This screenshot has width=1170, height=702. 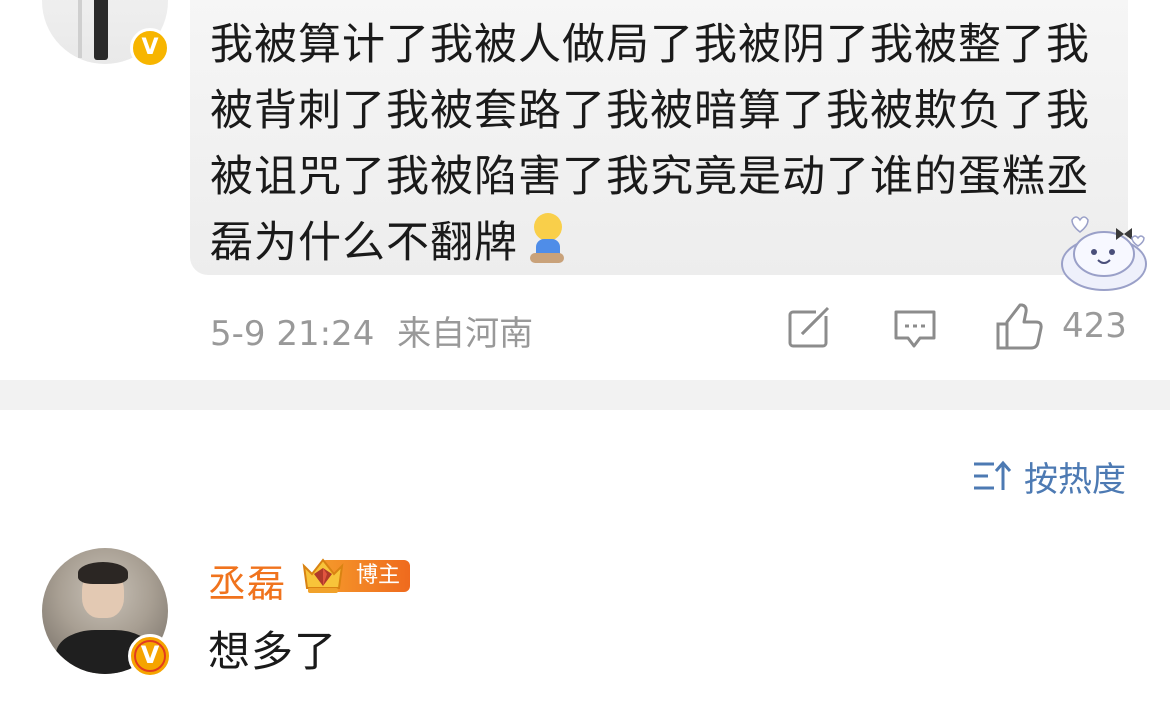 I want to click on post-timestamp: 5-9 21:24, so click(x=292, y=334).